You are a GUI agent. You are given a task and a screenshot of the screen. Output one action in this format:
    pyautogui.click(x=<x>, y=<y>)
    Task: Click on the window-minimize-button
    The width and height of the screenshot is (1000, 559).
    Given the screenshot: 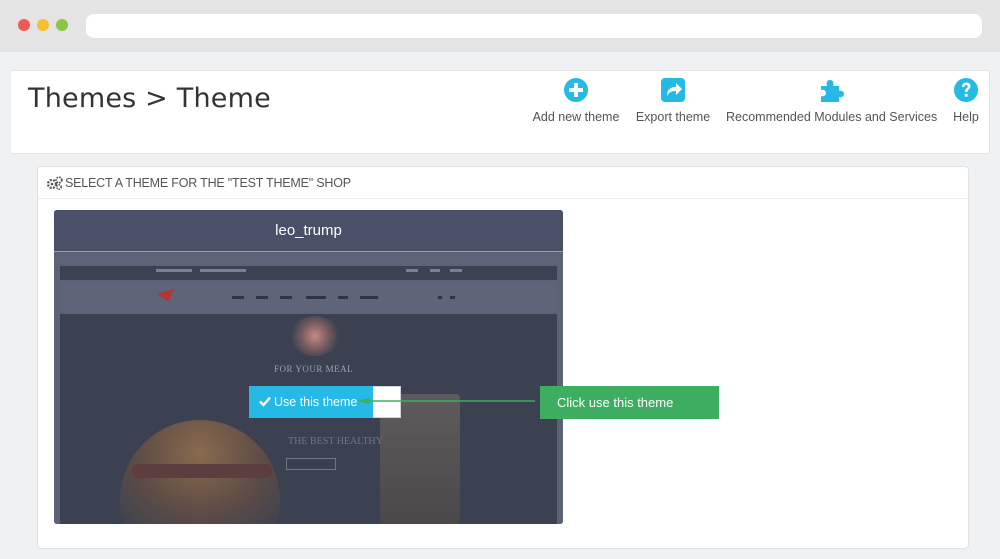 What is the action you would take?
    pyautogui.click(x=43, y=25)
    